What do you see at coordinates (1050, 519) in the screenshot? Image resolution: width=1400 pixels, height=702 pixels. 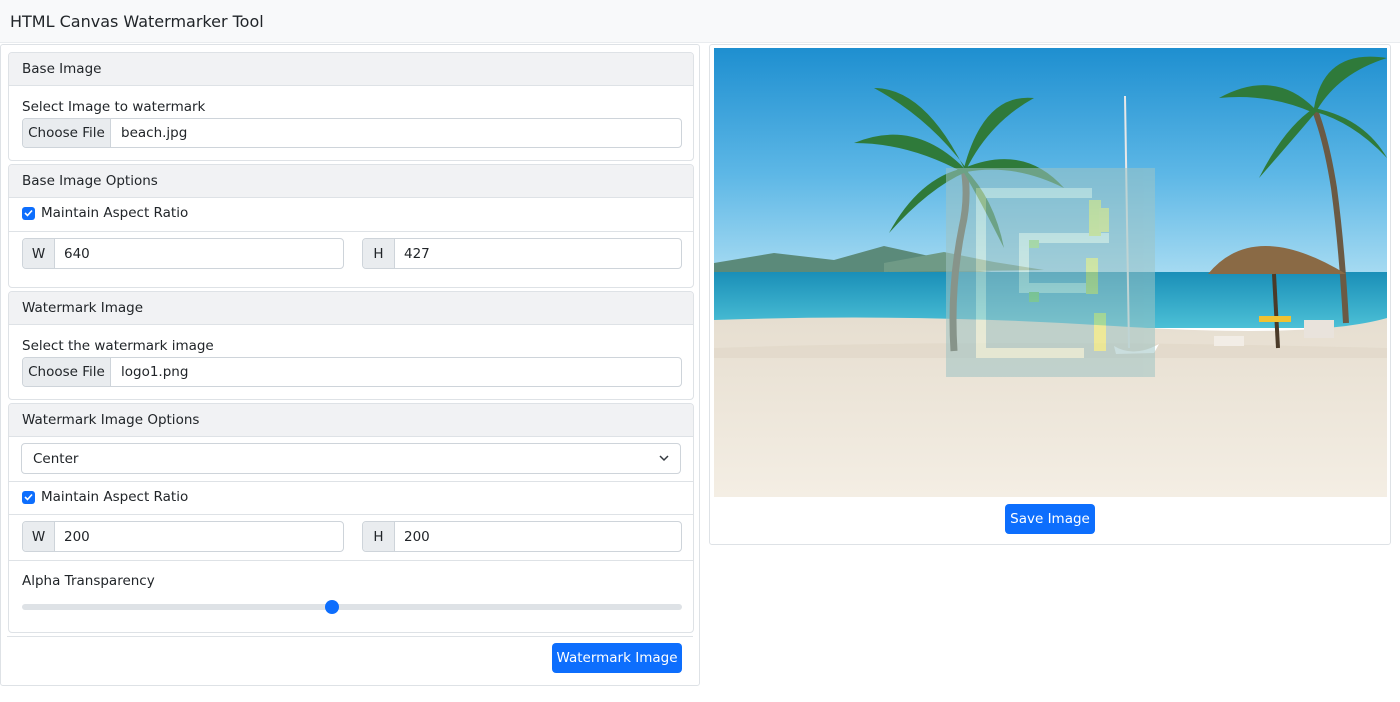 I see `save-image-button: Save Image` at bounding box center [1050, 519].